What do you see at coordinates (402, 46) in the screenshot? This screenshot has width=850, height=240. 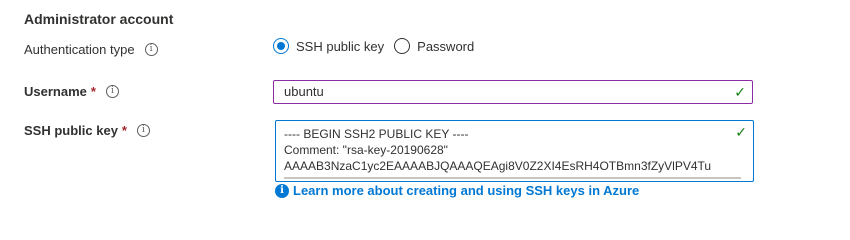 I see `radio-unselected-icon` at bounding box center [402, 46].